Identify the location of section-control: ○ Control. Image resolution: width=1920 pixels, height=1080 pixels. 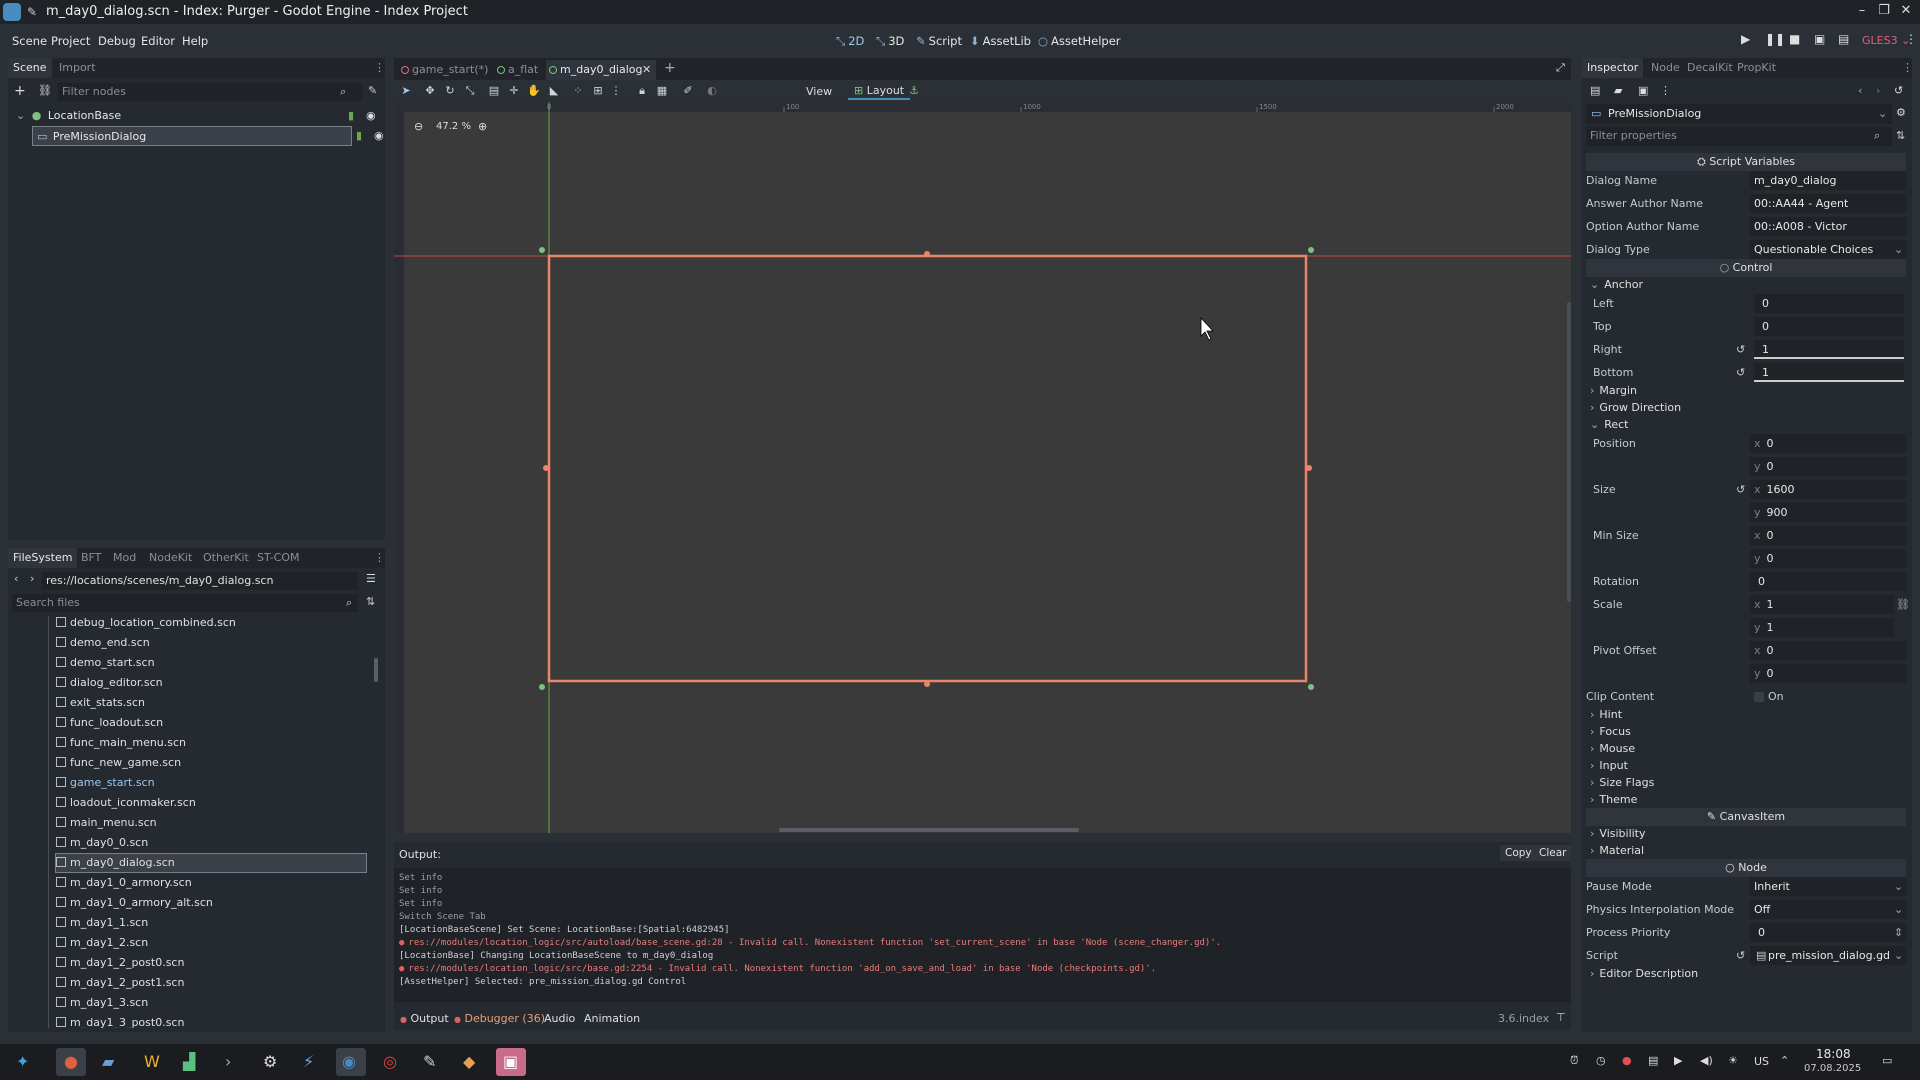
(1746, 268).